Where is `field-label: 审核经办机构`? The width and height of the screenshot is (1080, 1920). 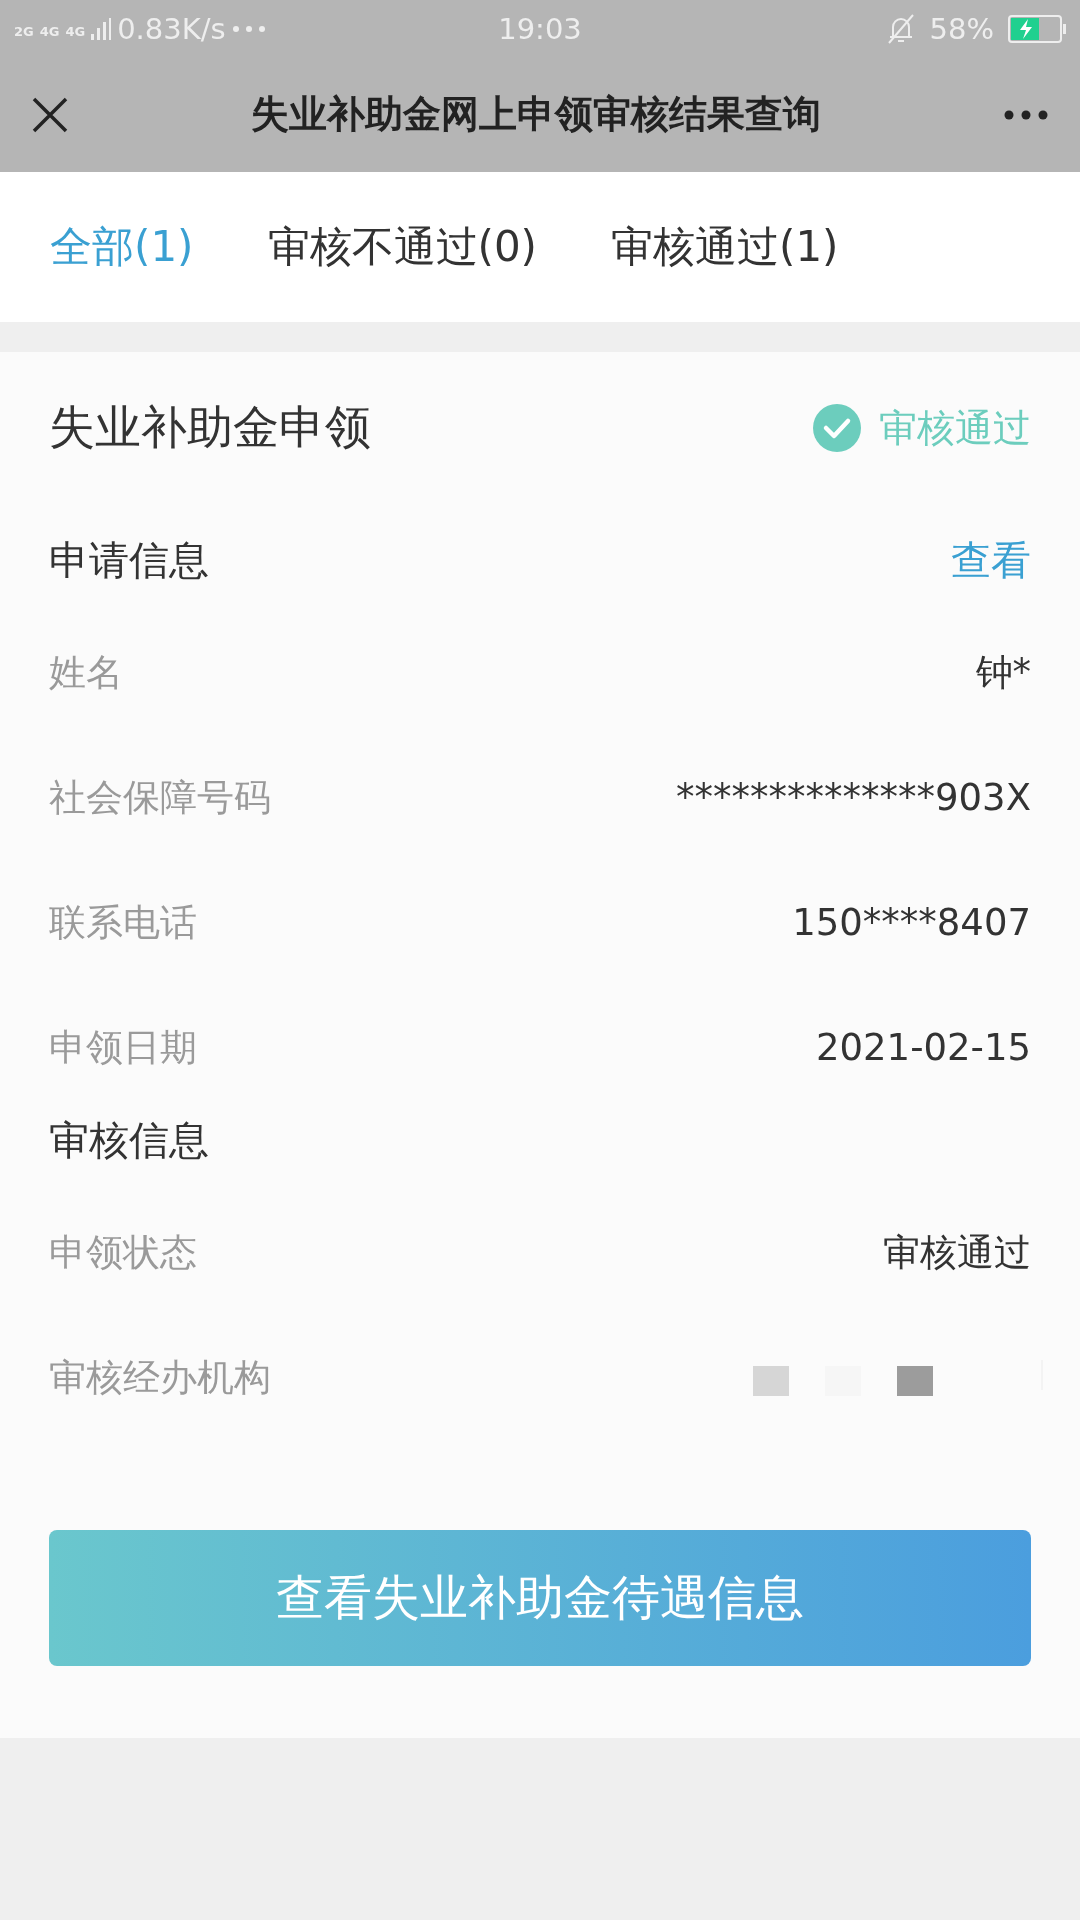 field-label: 审核经办机构 is located at coordinates (160, 1377).